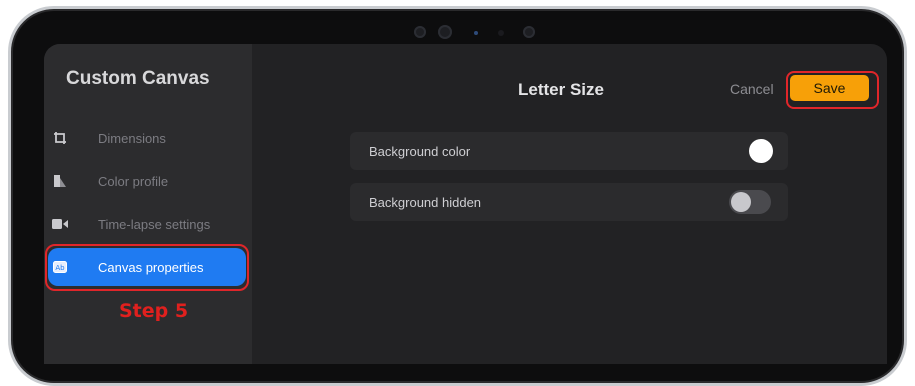 This screenshot has height=386, width=915. Describe the element at coordinates (561, 89) in the screenshot. I see `page-title: Letter Size` at that location.